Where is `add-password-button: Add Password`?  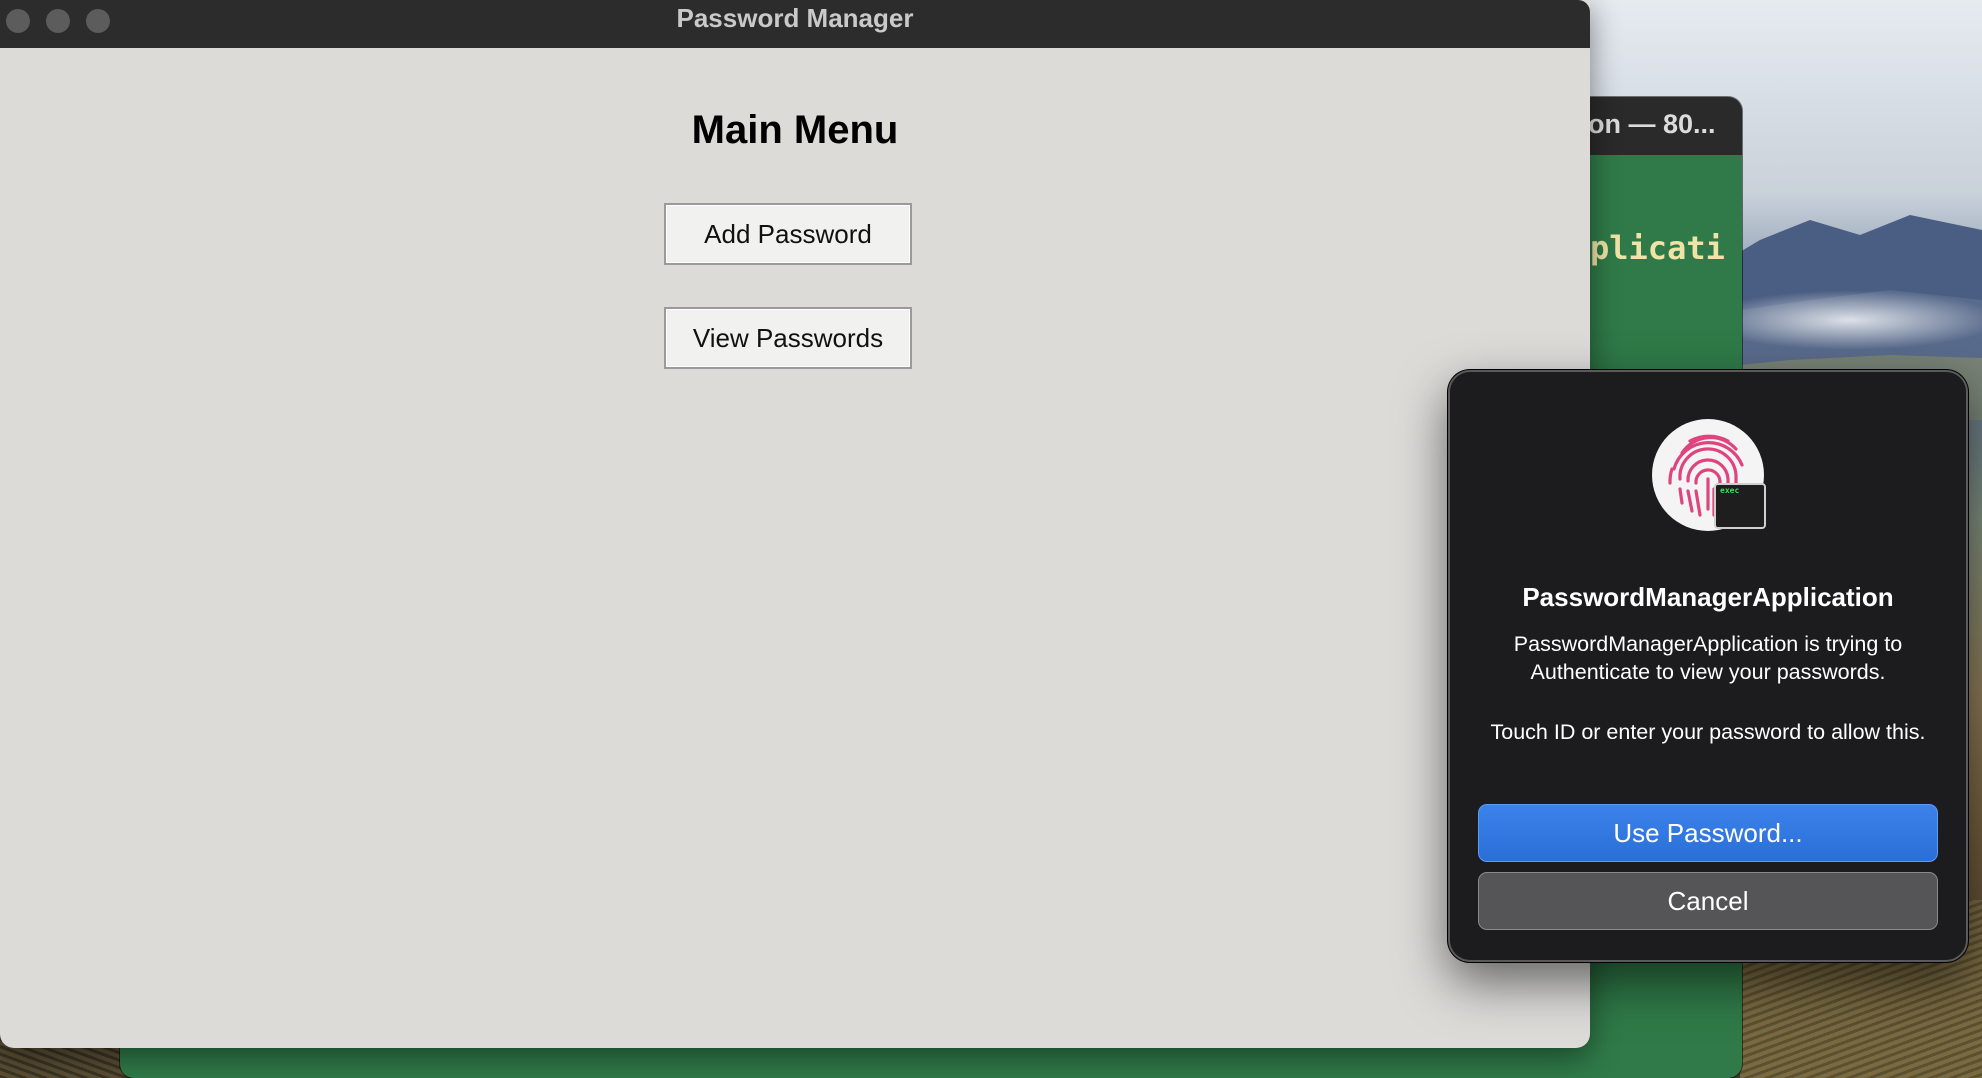 add-password-button: Add Password is located at coordinates (788, 234).